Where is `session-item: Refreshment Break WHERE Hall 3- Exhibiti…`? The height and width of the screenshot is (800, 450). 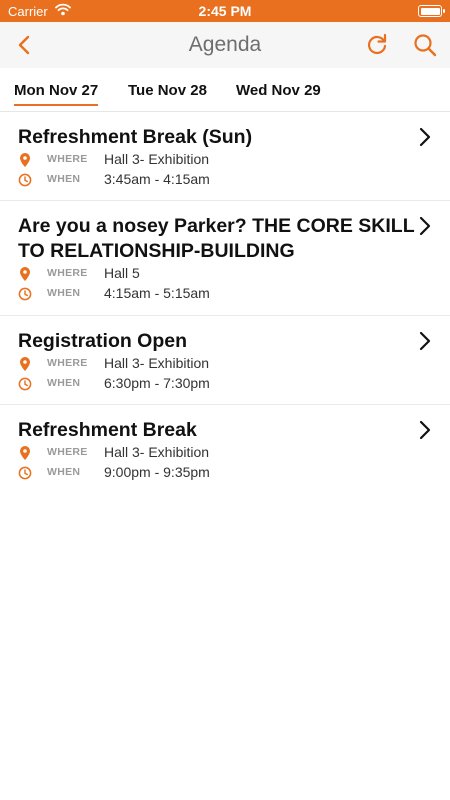
session-item: Refreshment Break WHERE Hall 3- Exhibiti… is located at coordinates (225, 449).